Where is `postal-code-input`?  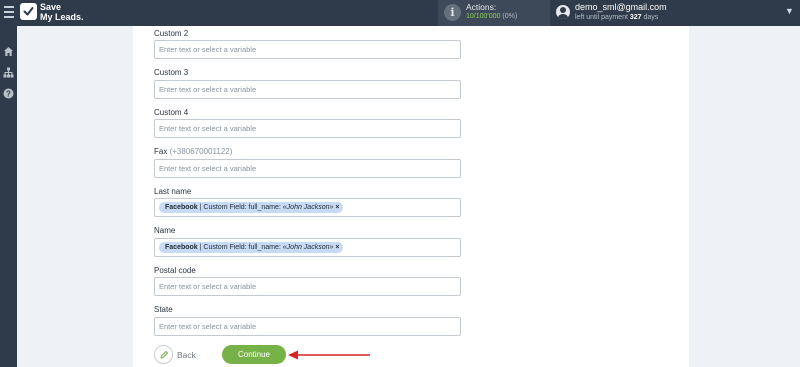 postal-code-input is located at coordinates (307, 286).